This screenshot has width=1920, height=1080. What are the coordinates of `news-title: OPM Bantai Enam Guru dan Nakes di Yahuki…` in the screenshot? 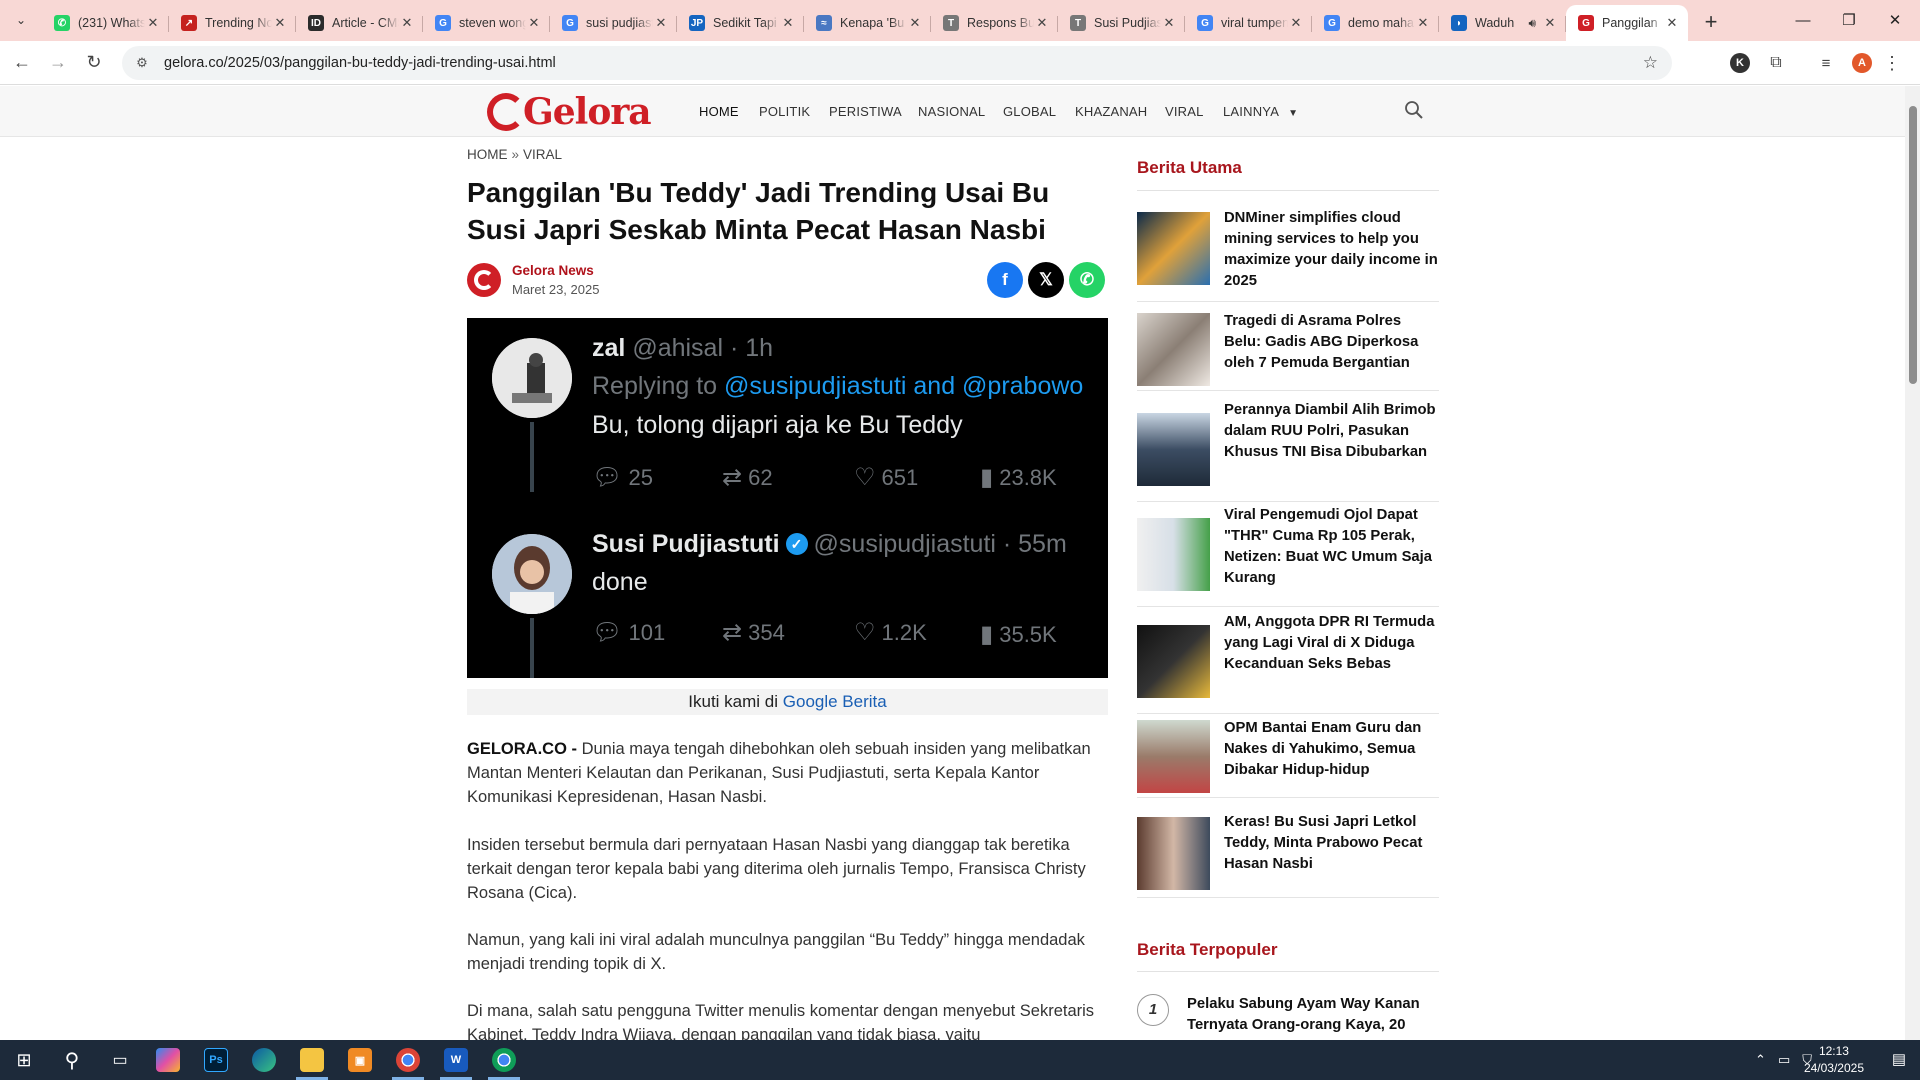 It's located at (1332, 749).